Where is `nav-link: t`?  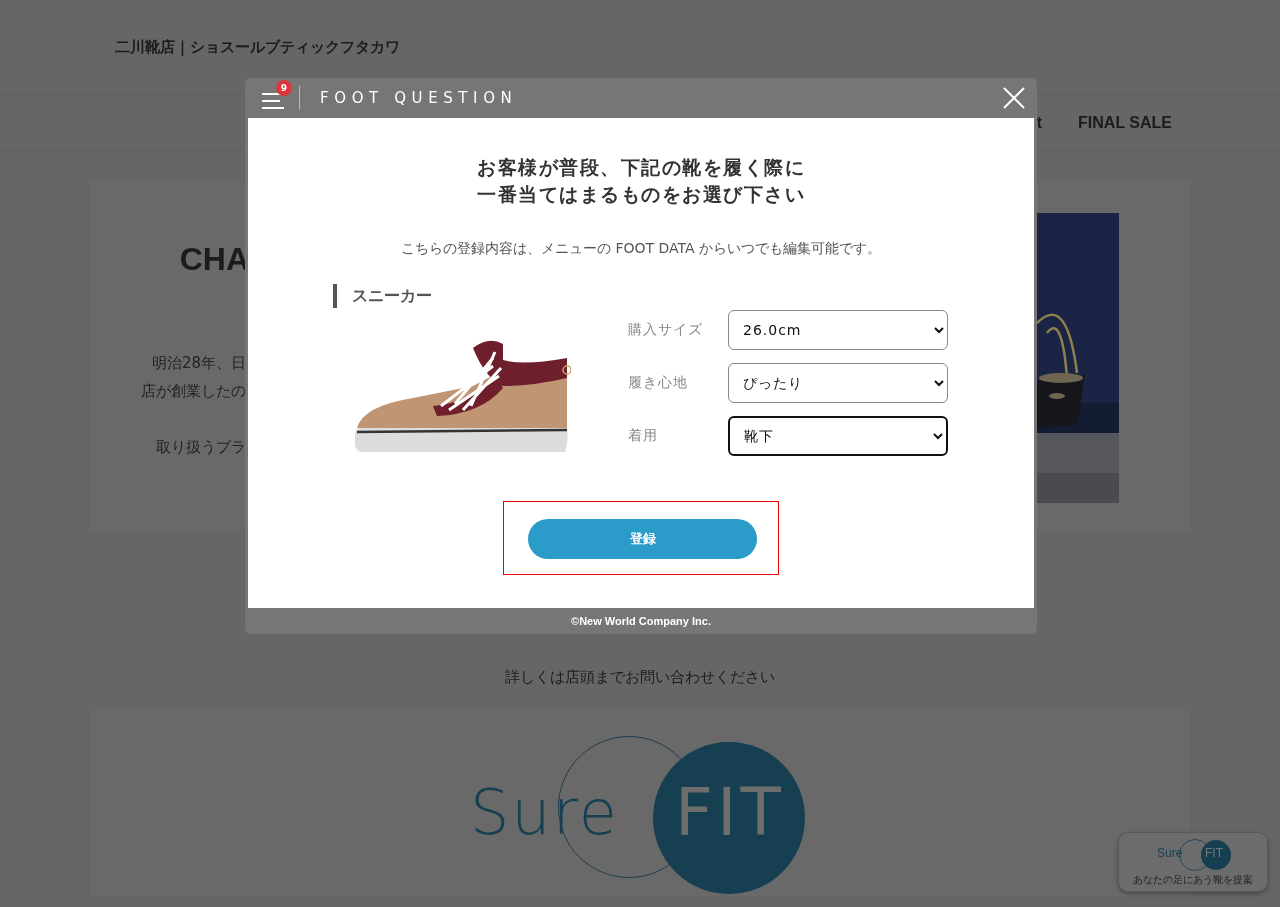 nav-link: t is located at coordinates (1039, 122).